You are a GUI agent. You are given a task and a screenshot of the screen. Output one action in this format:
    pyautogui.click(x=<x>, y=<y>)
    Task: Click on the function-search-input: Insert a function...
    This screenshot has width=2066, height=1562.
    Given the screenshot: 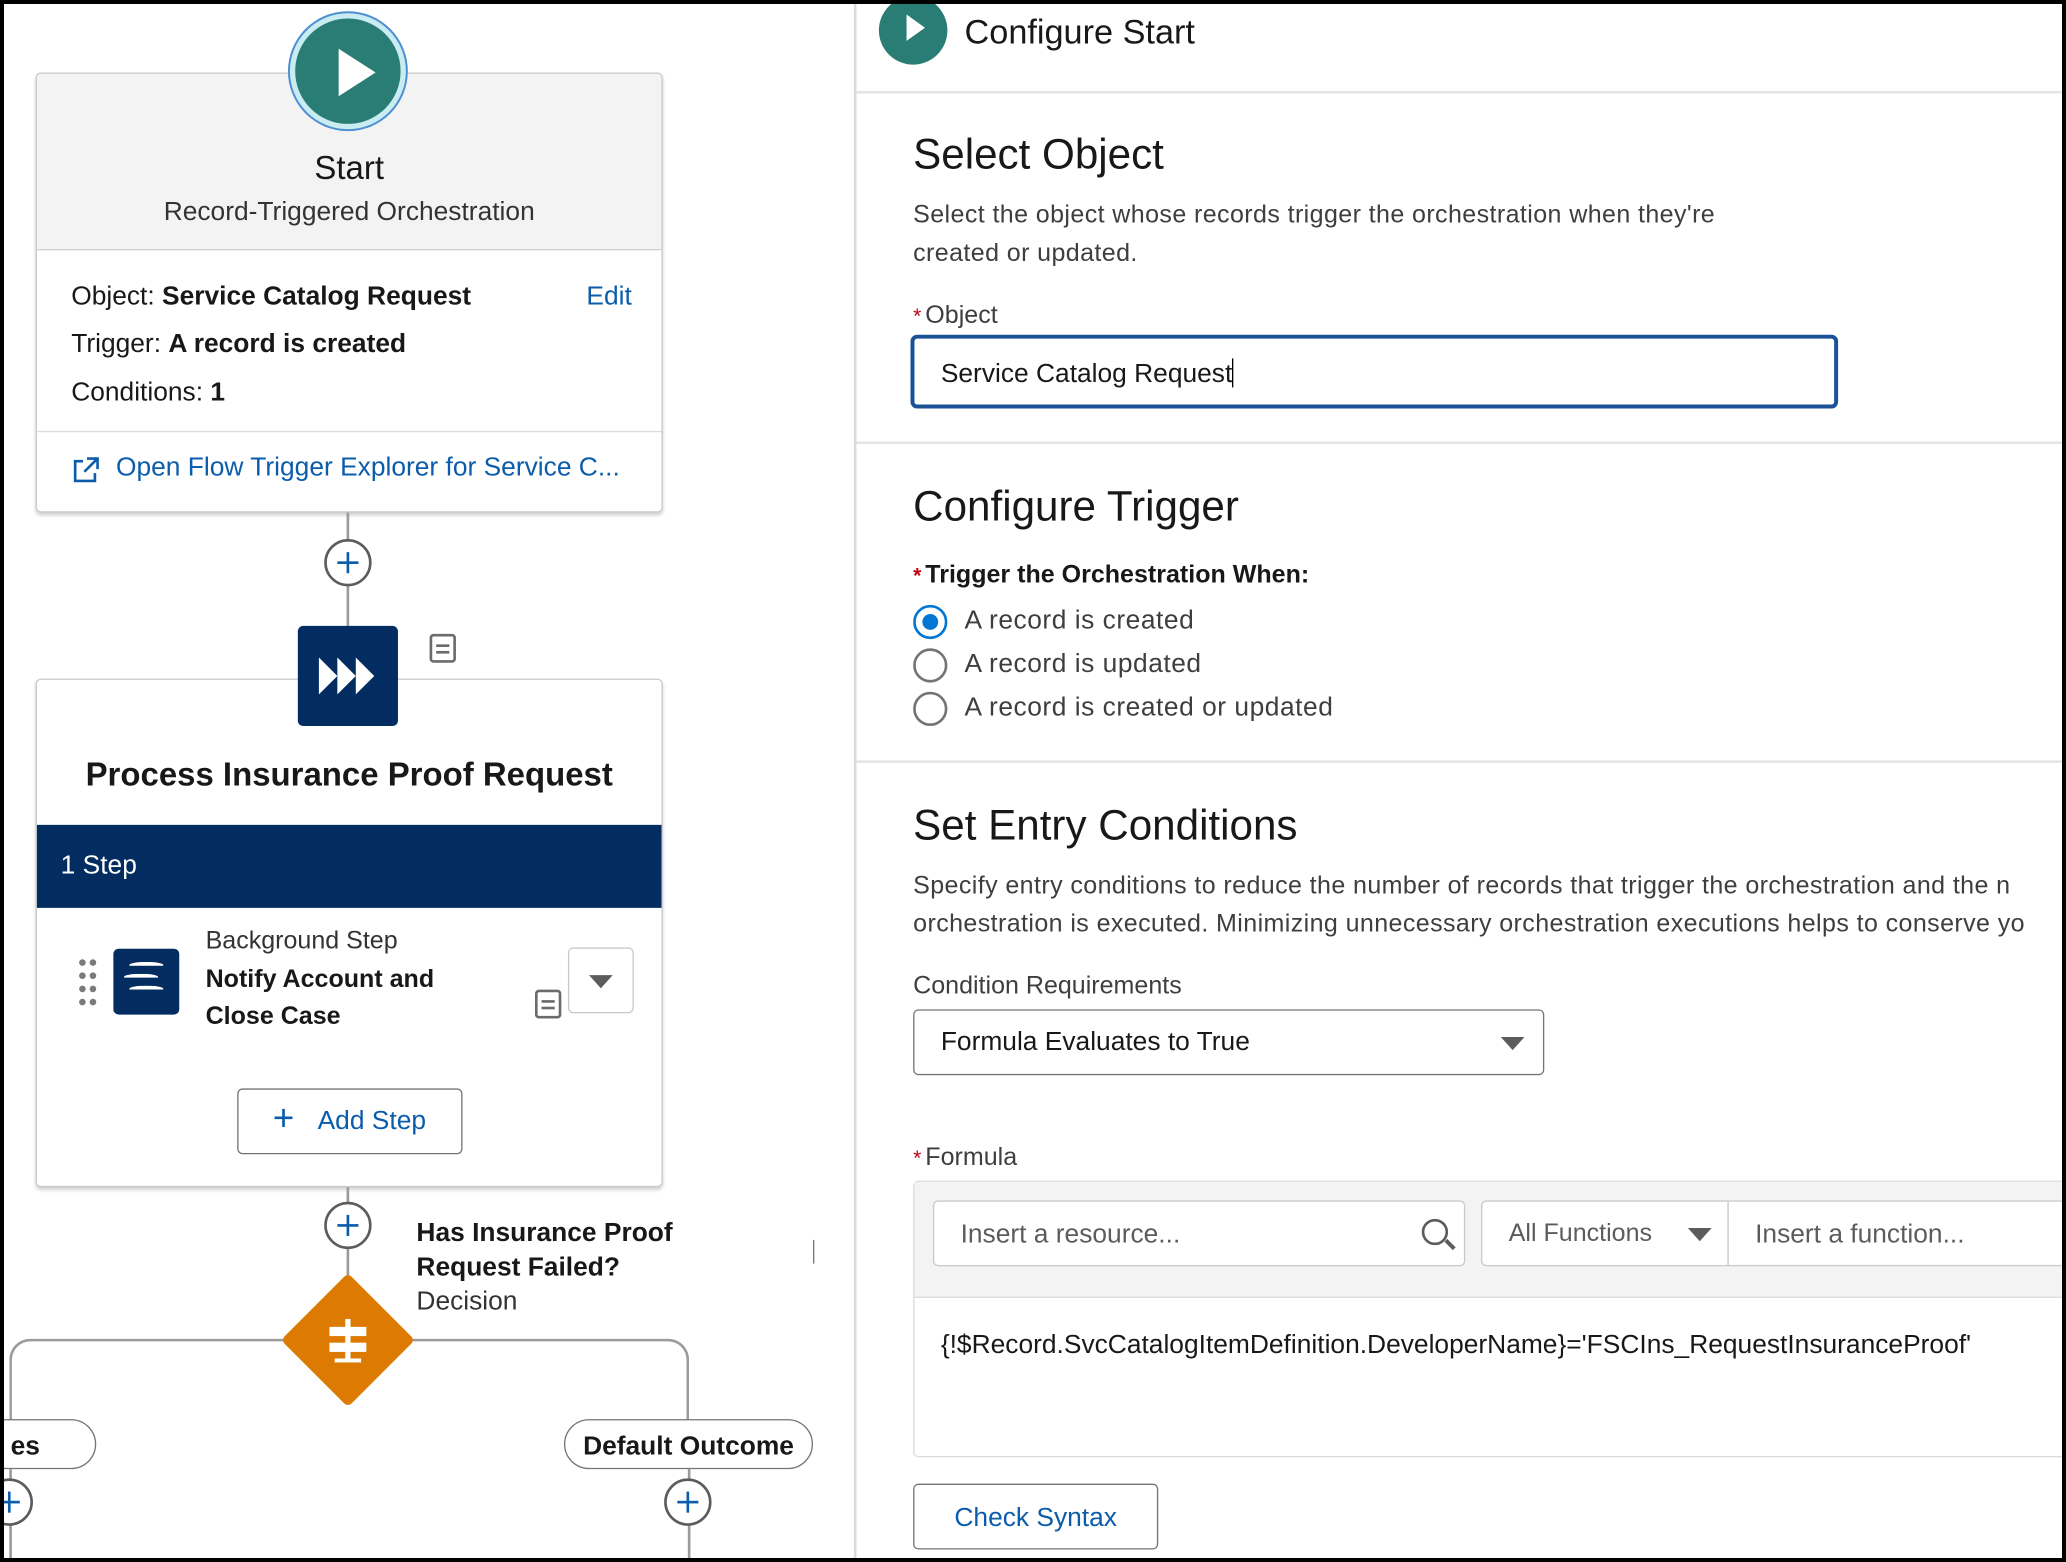 What is the action you would take?
    pyautogui.click(x=1894, y=1233)
    